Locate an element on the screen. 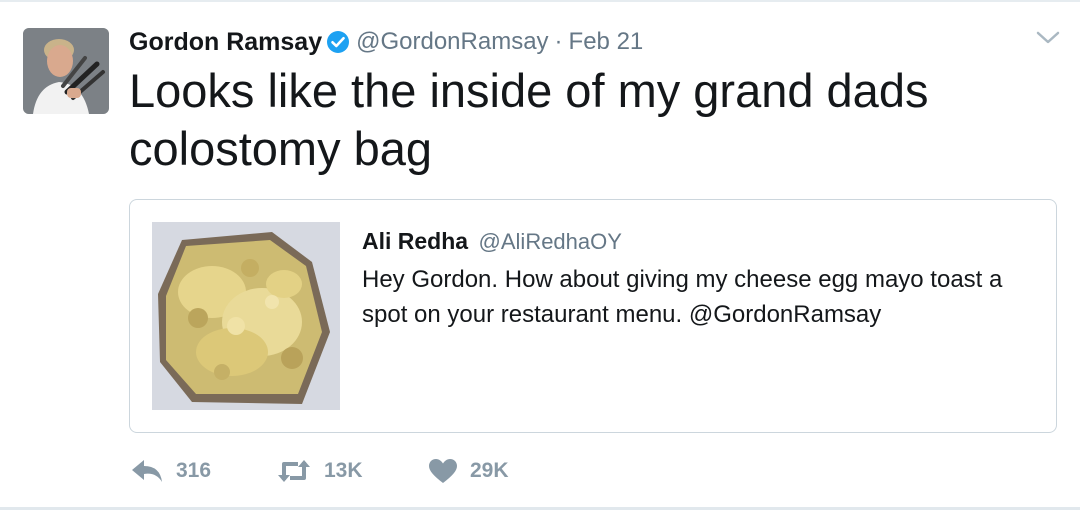 The width and height of the screenshot is (1080, 511). reply-button: 316 is located at coordinates (190, 471).